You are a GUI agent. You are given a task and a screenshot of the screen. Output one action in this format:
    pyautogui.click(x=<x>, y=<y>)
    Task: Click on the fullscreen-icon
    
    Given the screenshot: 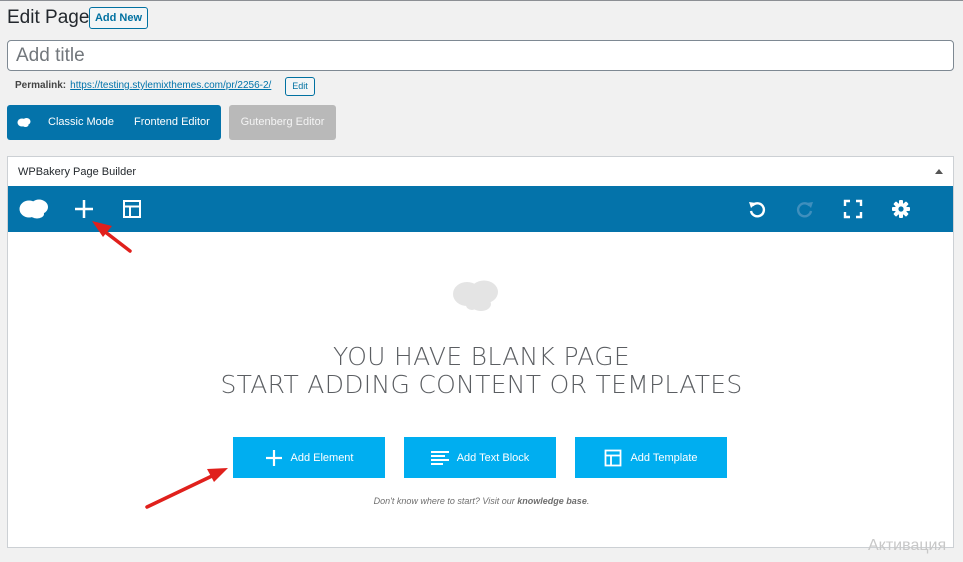 What is the action you would take?
    pyautogui.click(x=853, y=209)
    